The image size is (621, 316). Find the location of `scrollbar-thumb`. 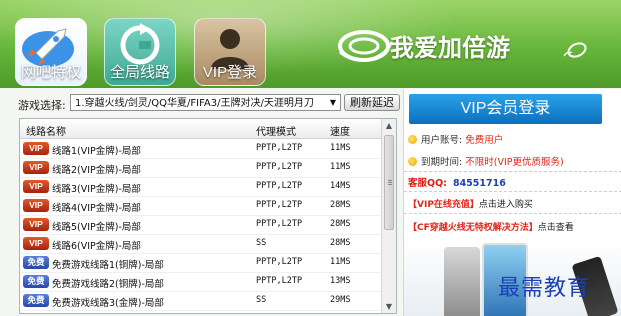

scrollbar-thumb is located at coordinates (389, 182).